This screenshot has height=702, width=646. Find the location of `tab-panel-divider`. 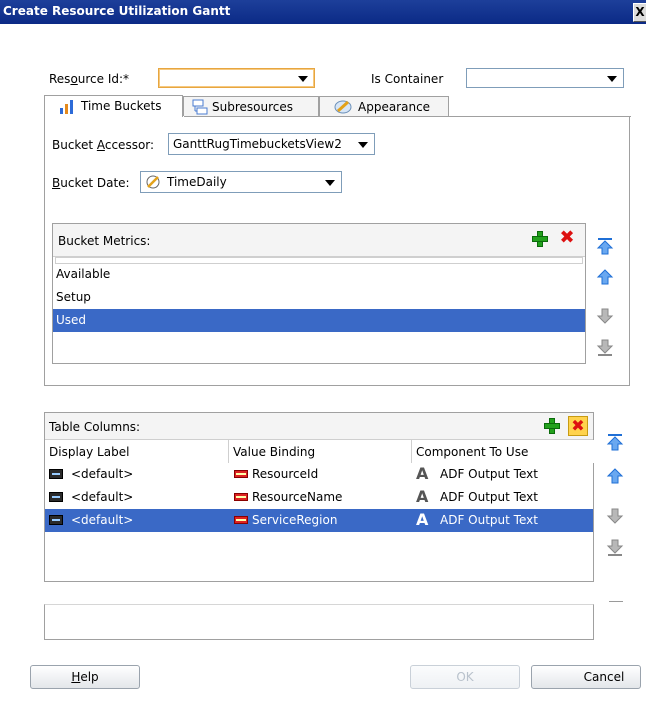

tab-panel-divider is located at coordinates (407, 116).